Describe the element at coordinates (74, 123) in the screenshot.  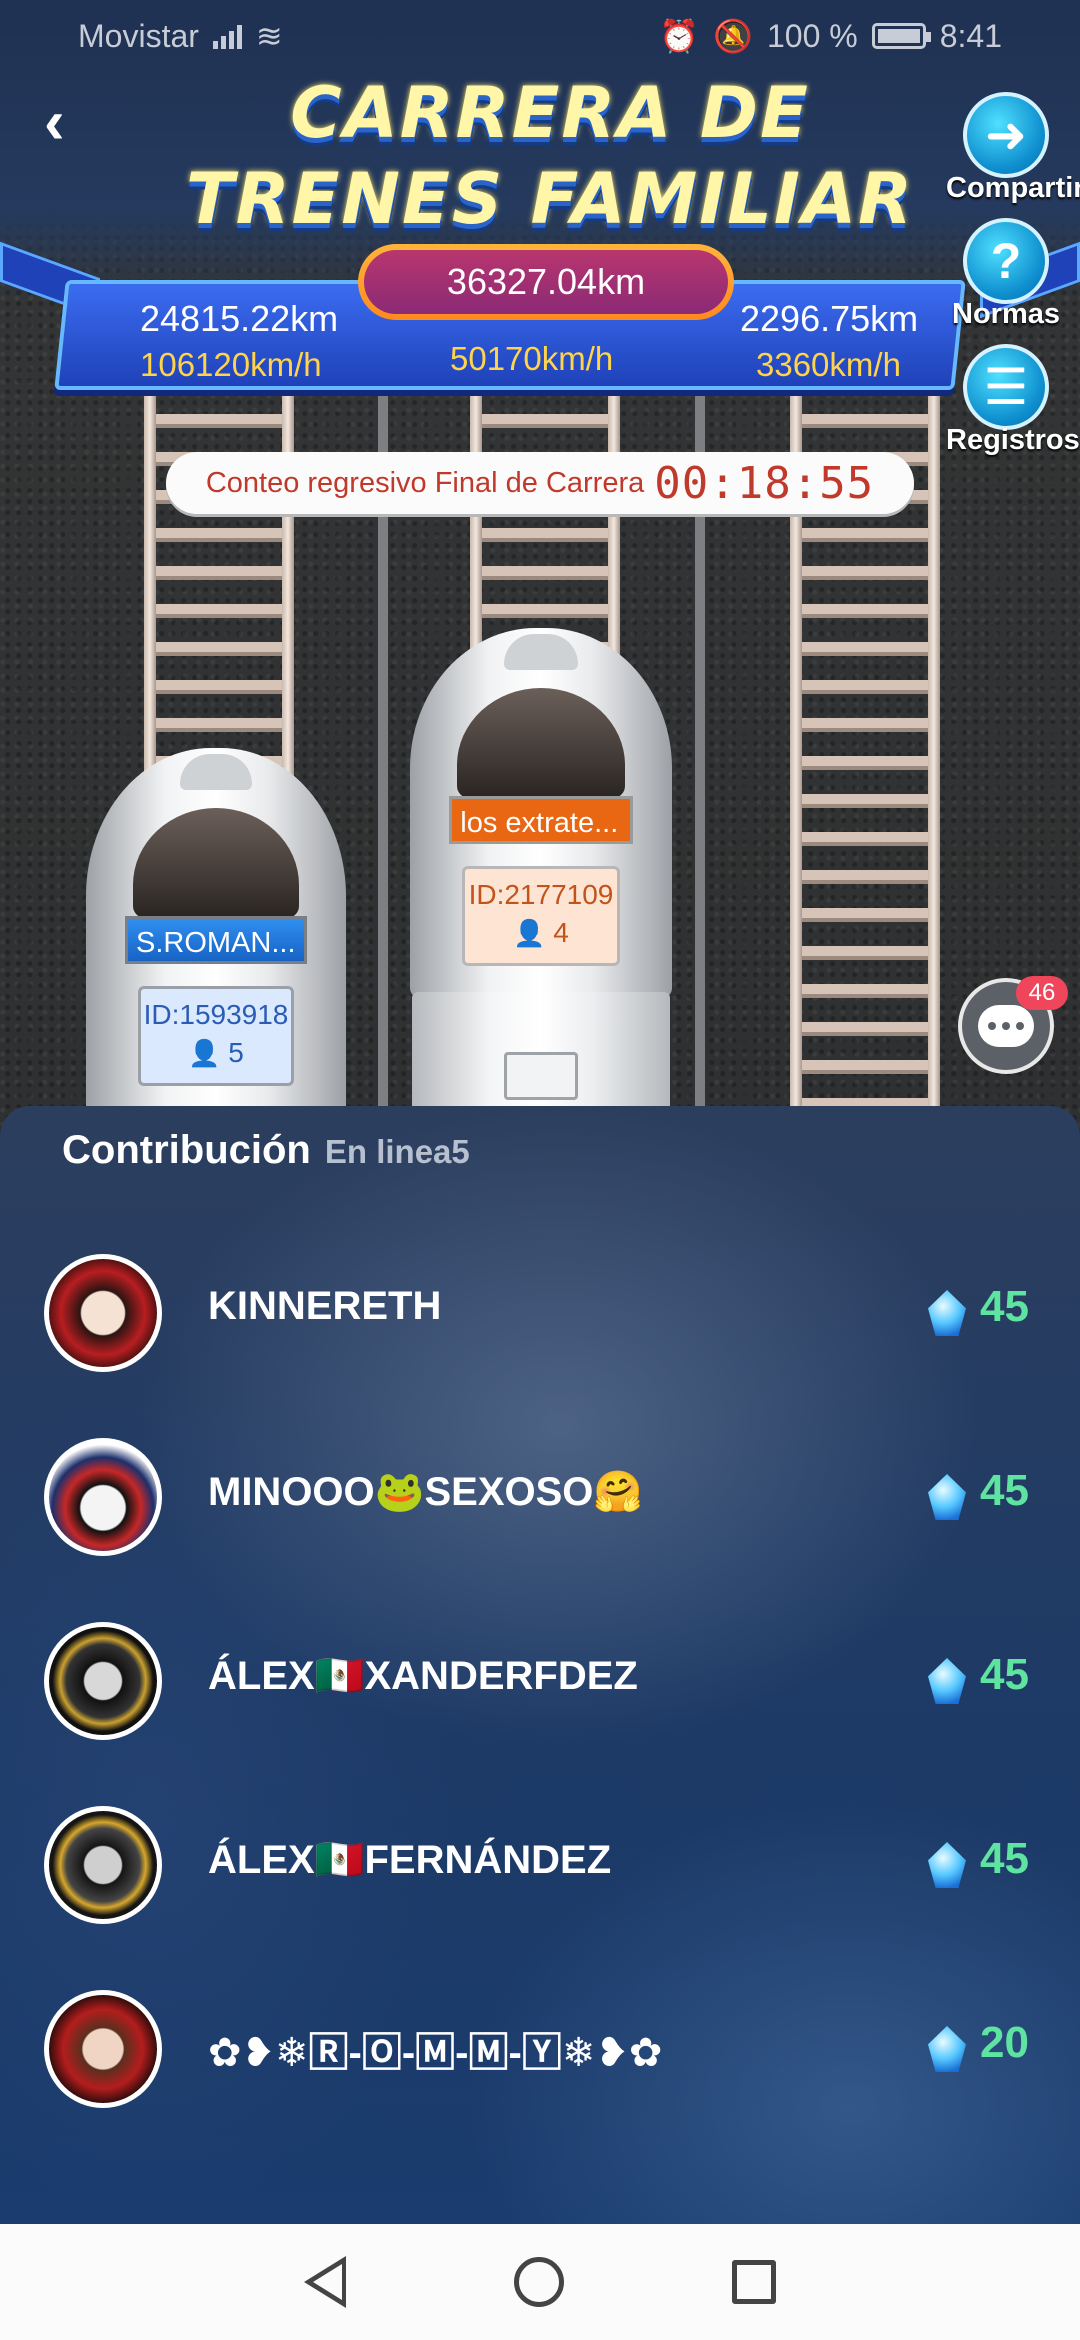
I see `back-arrow-icon: ‹` at that location.